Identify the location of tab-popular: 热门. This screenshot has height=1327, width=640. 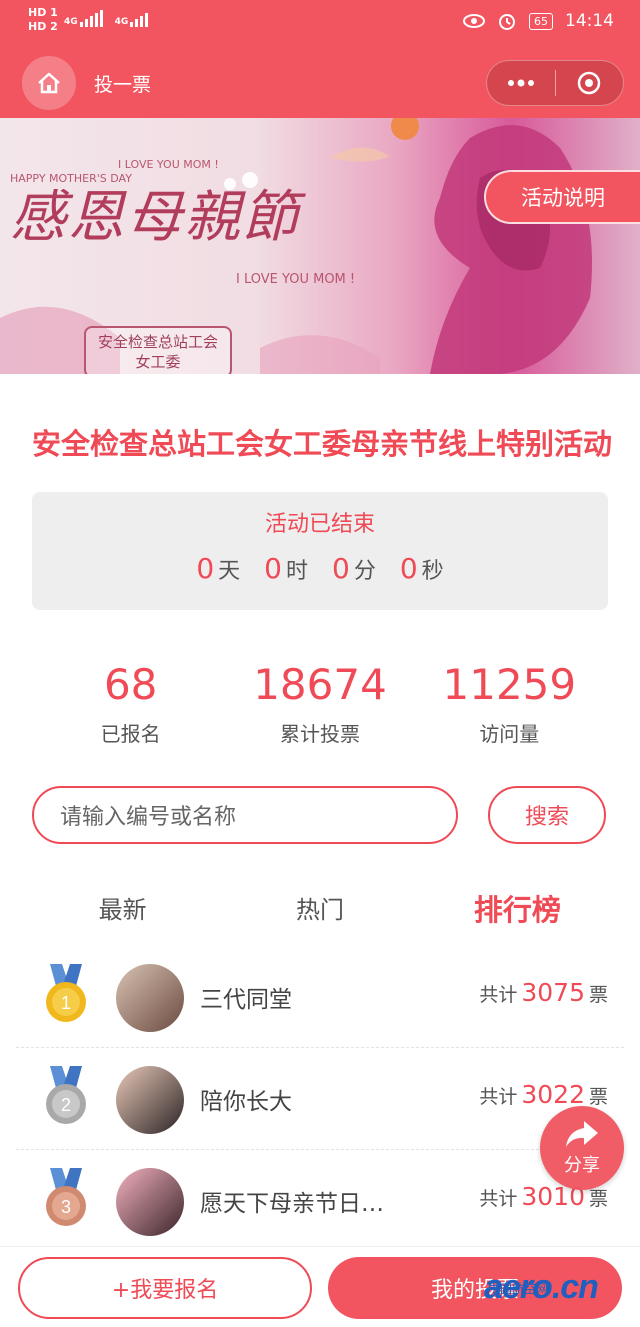
(319, 910).